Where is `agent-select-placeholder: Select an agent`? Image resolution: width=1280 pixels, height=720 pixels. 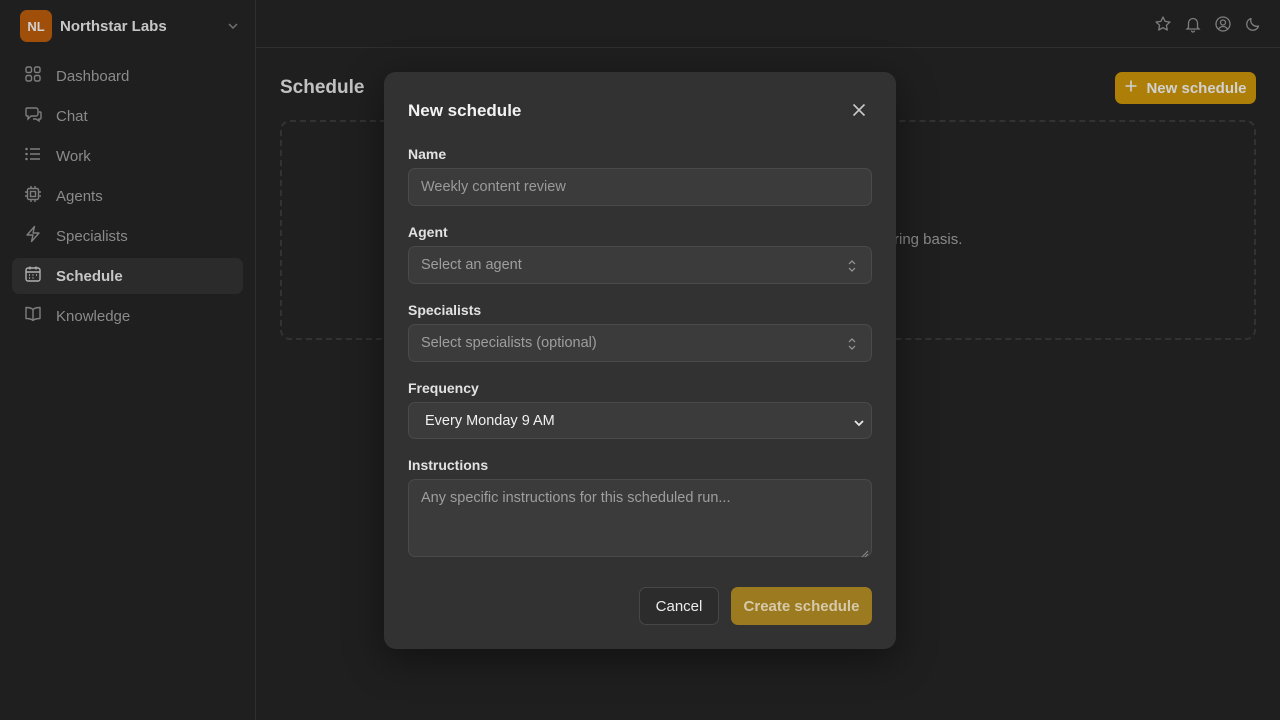 agent-select-placeholder: Select an agent is located at coordinates (471, 265).